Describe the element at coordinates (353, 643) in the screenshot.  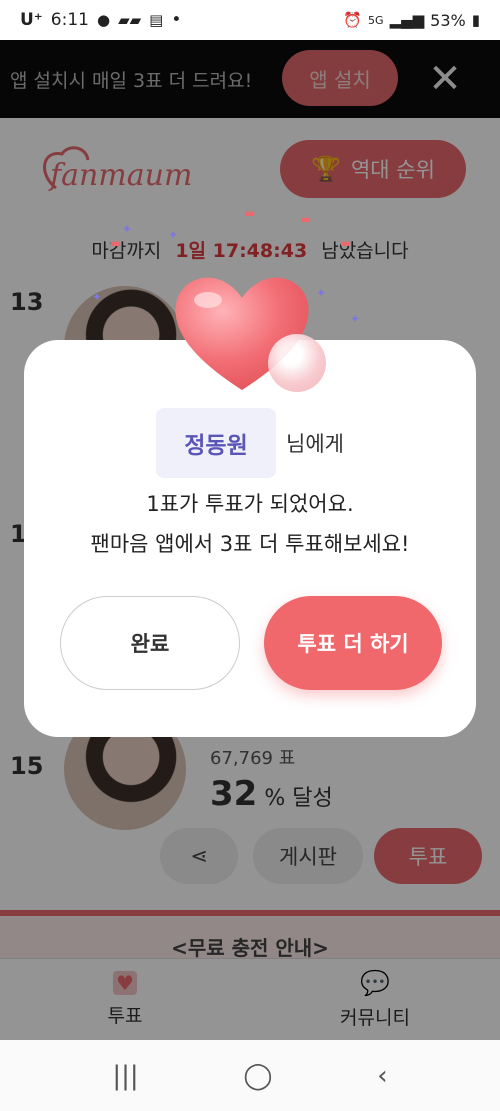
I see `vote-more-button: 투표 더 하기` at that location.